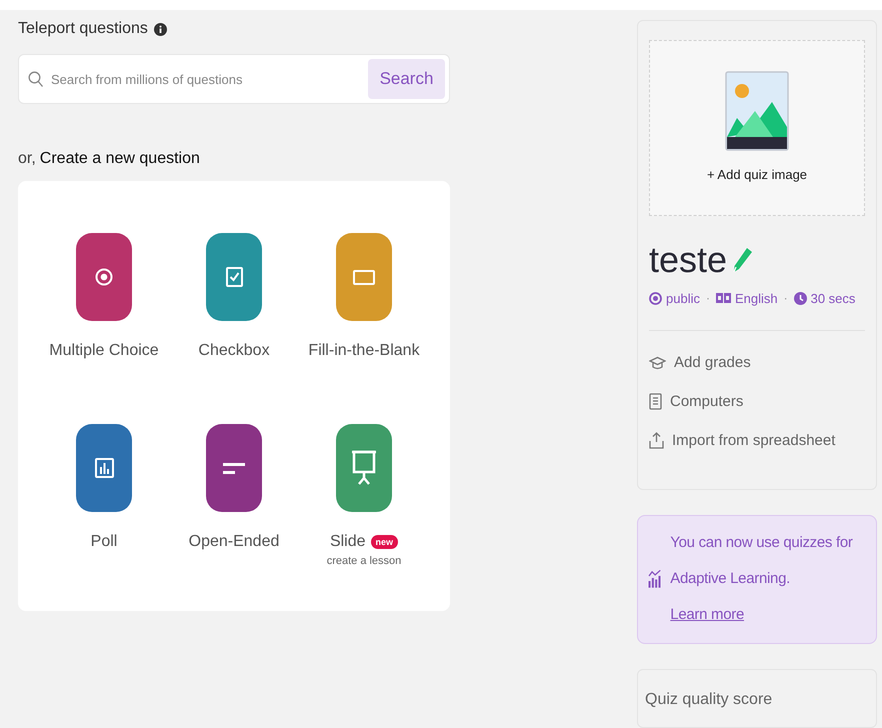  Describe the element at coordinates (364, 351) in the screenshot. I see `question-type-label: Fill-in-the-Blank` at that location.